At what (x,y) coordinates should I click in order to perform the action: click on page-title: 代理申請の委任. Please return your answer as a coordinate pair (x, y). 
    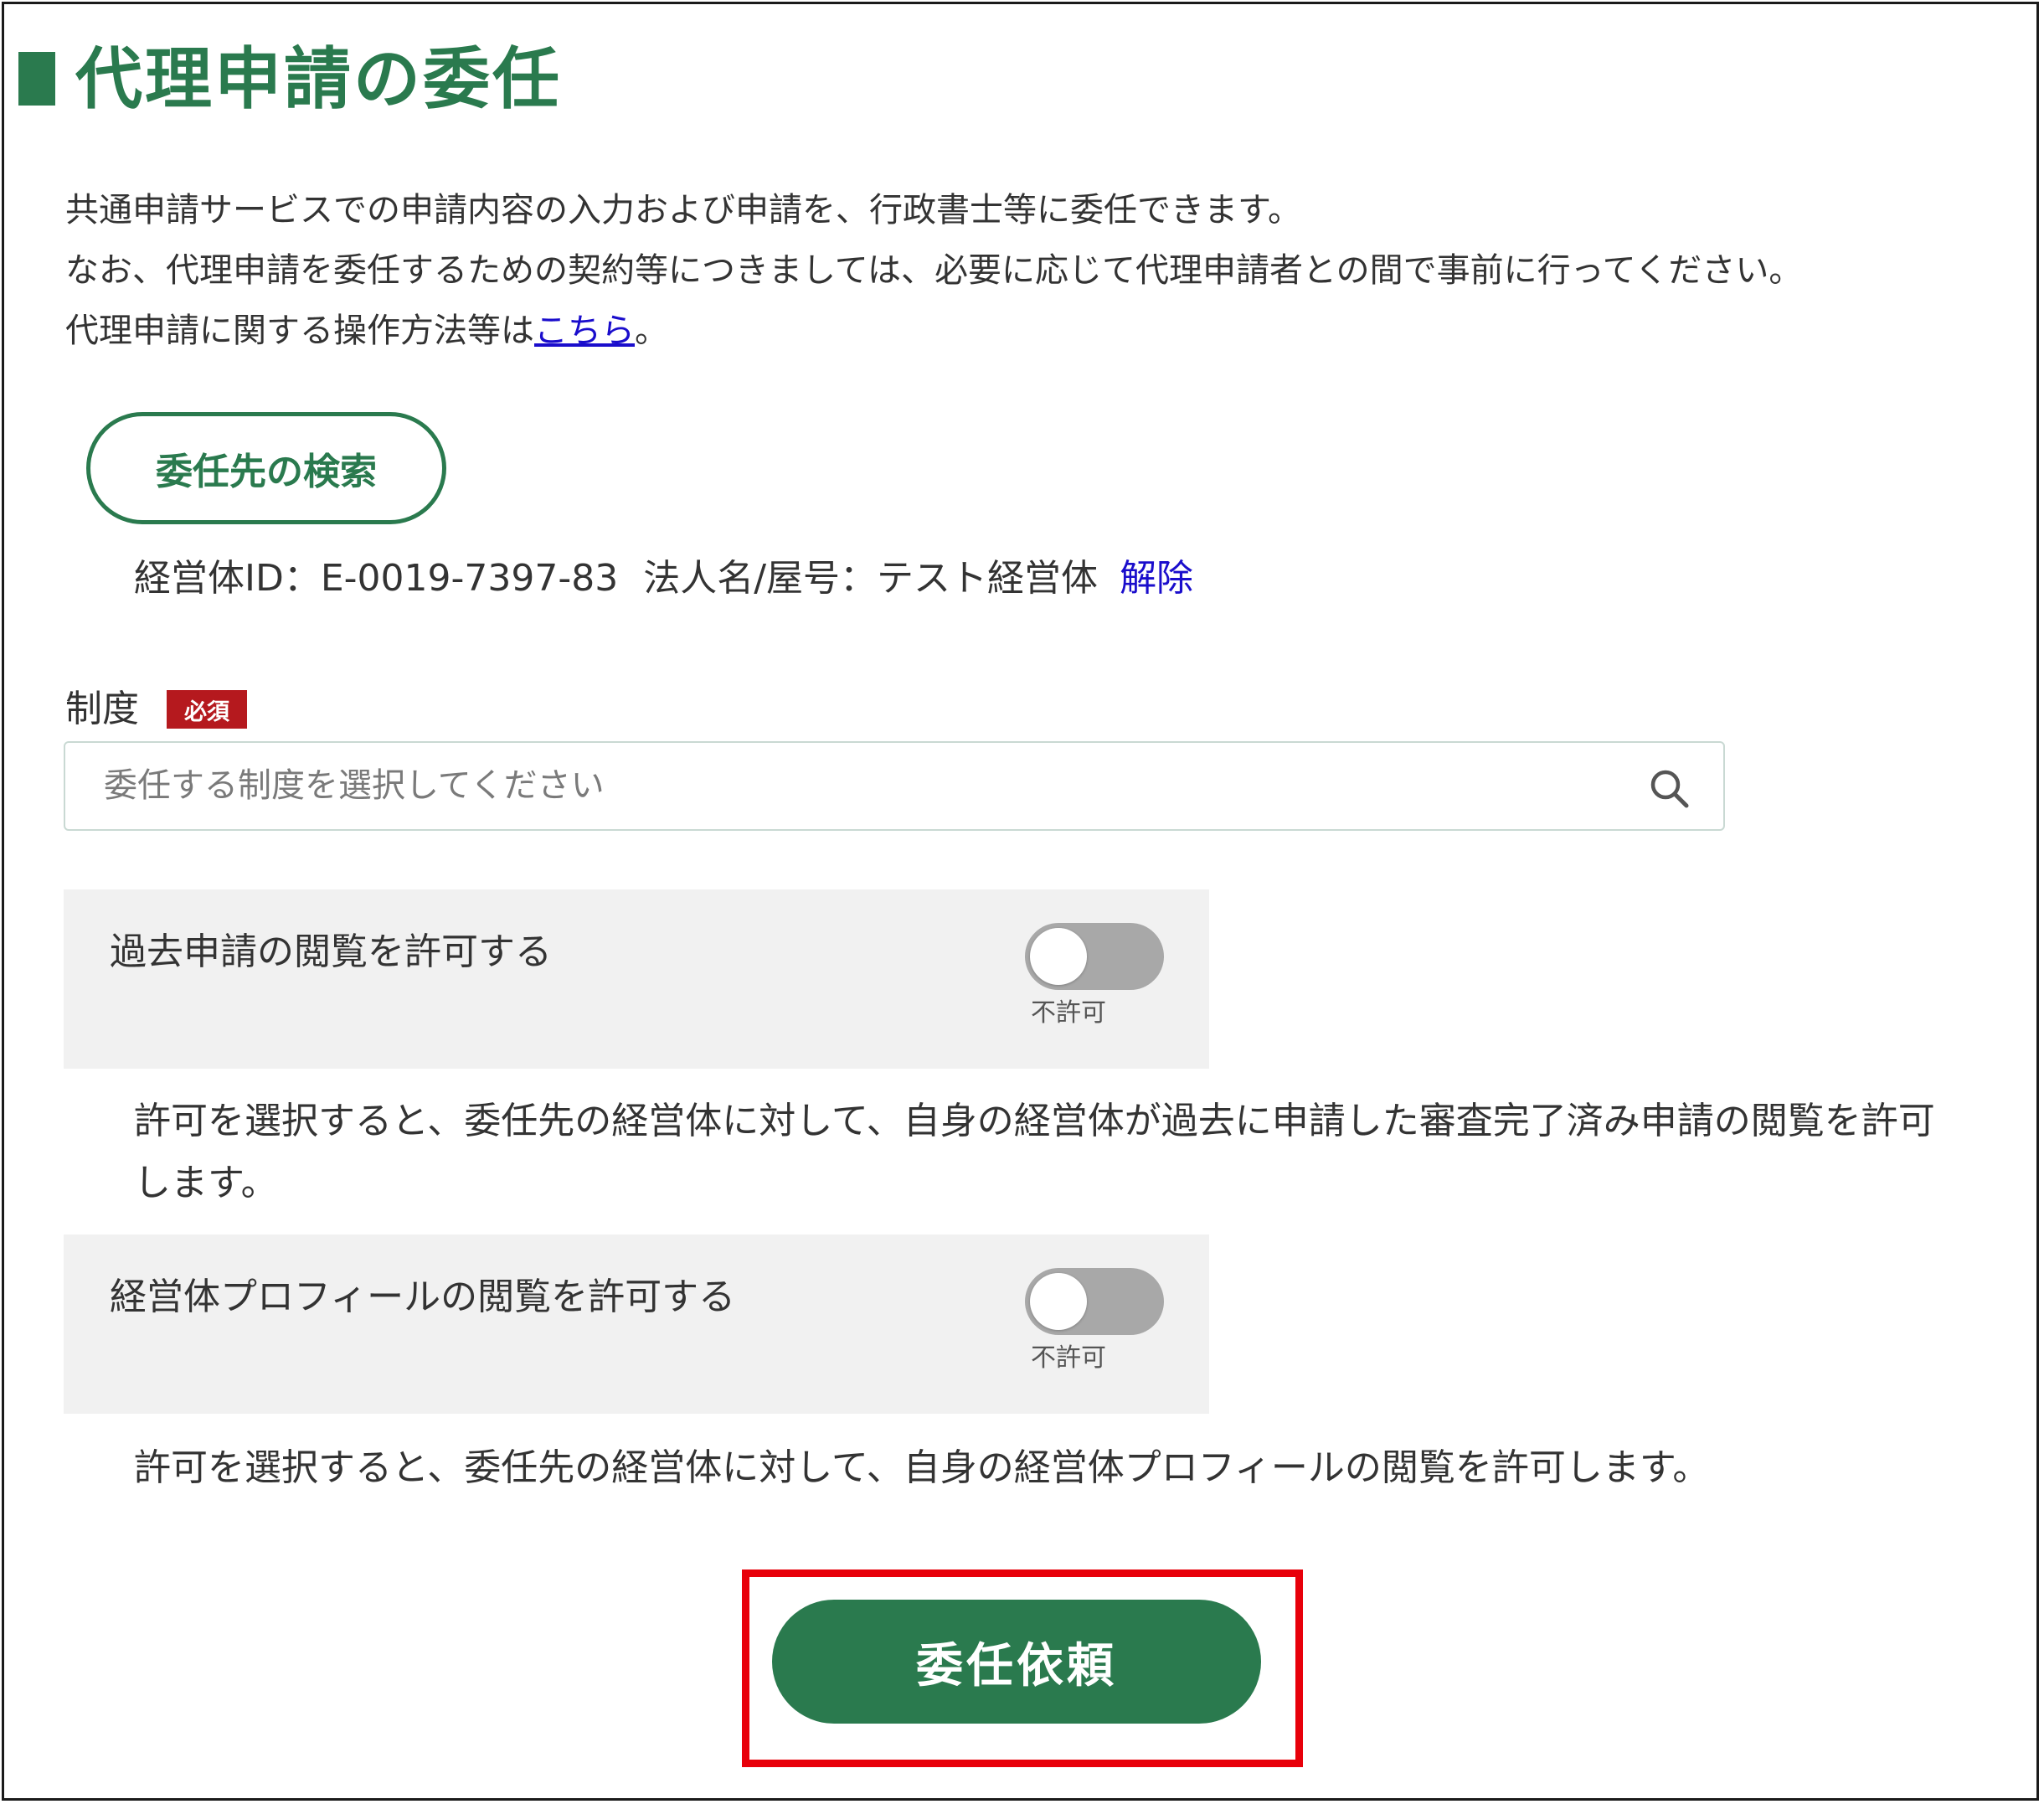
    Looking at the image, I should click on (318, 79).